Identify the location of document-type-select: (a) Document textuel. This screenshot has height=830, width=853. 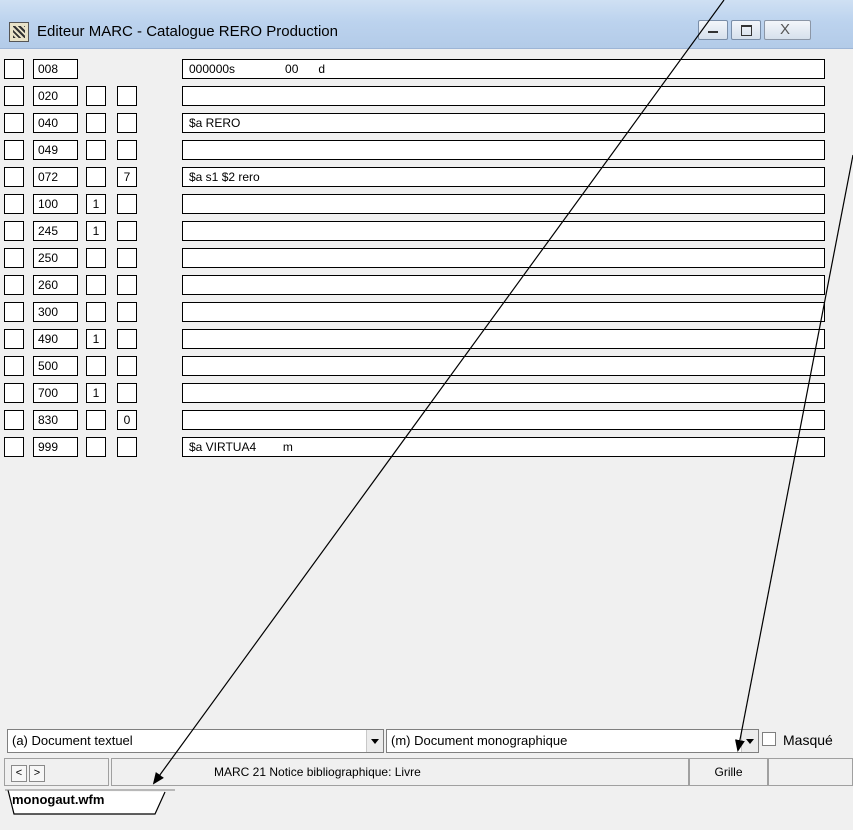
(195, 741).